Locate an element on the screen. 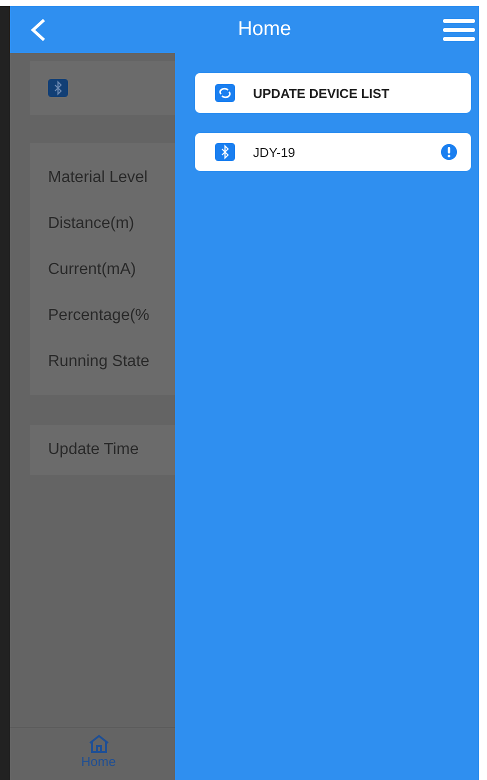 The width and height of the screenshot is (487, 780). reading-label: Material Level is located at coordinates (98, 178).